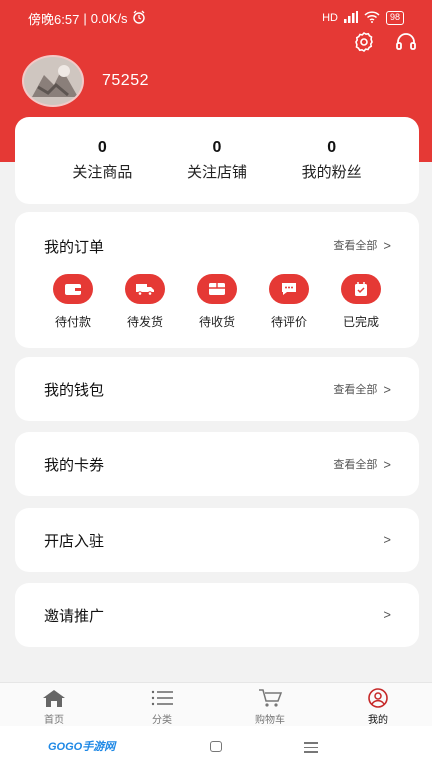 The height and width of the screenshot is (768, 432). I want to click on wifi-icon, so click(372, 18).